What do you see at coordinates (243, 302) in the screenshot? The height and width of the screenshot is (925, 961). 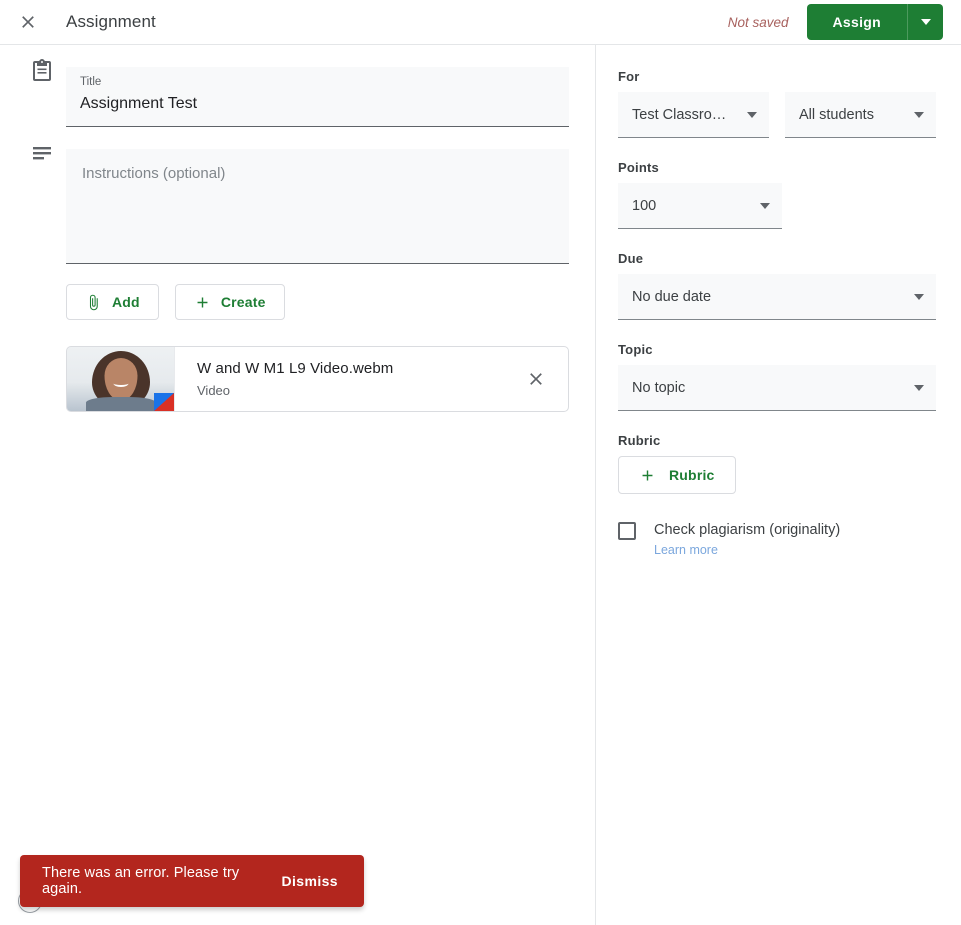 I see `create-attachment-label: Create` at bounding box center [243, 302].